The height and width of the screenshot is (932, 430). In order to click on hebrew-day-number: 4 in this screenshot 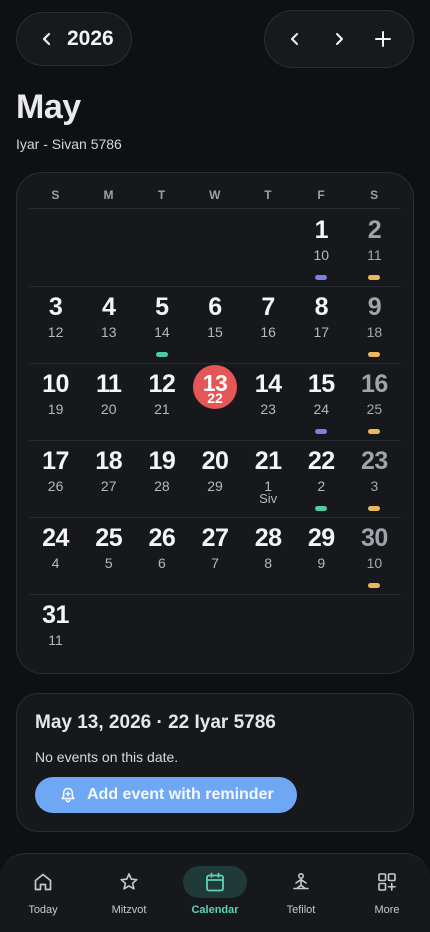, I will do `click(55, 563)`.